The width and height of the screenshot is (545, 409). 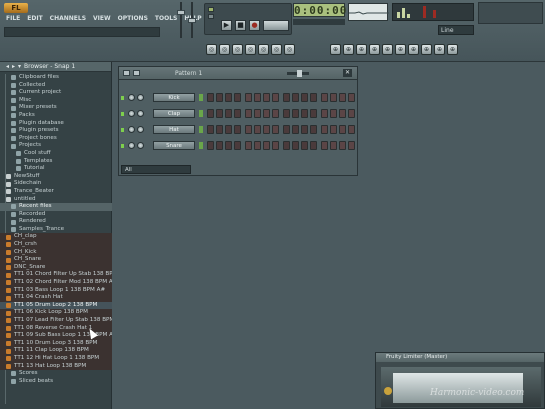 I want to click on browser-folder-item: Misc, so click(x=56, y=101).